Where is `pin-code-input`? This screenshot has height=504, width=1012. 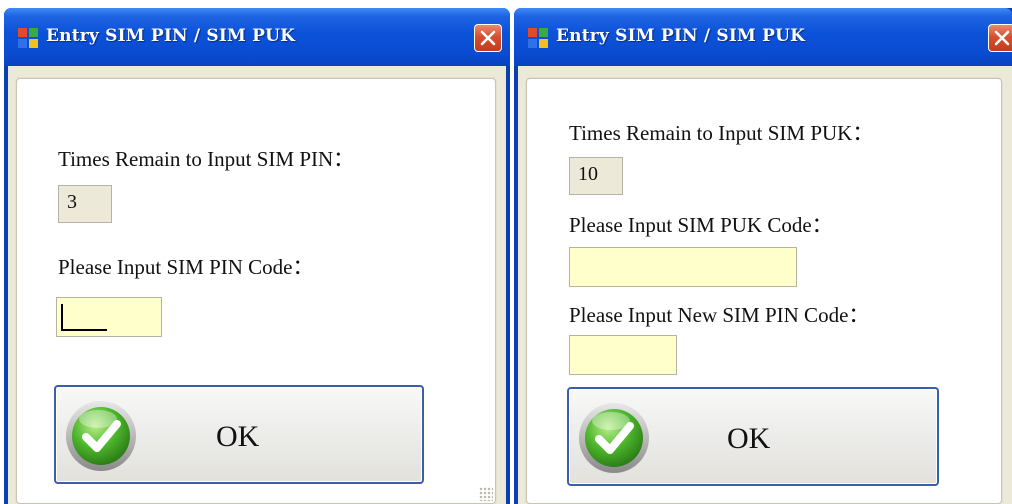 pin-code-input is located at coordinates (109, 317).